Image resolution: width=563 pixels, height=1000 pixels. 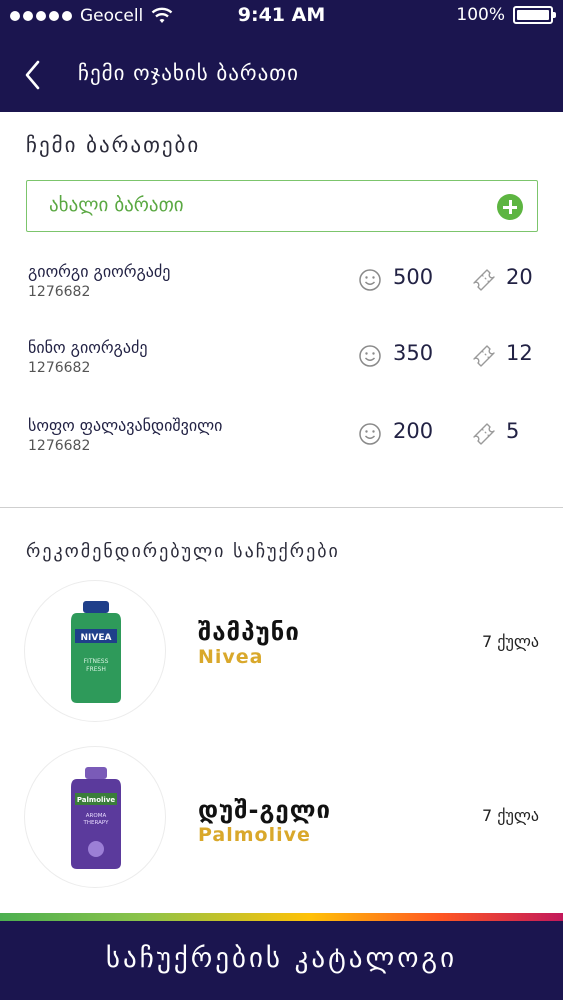 What do you see at coordinates (183, 551) in the screenshot?
I see `recommended-section-title: რეკომენდირებული საჩუქრები` at bounding box center [183, 551].